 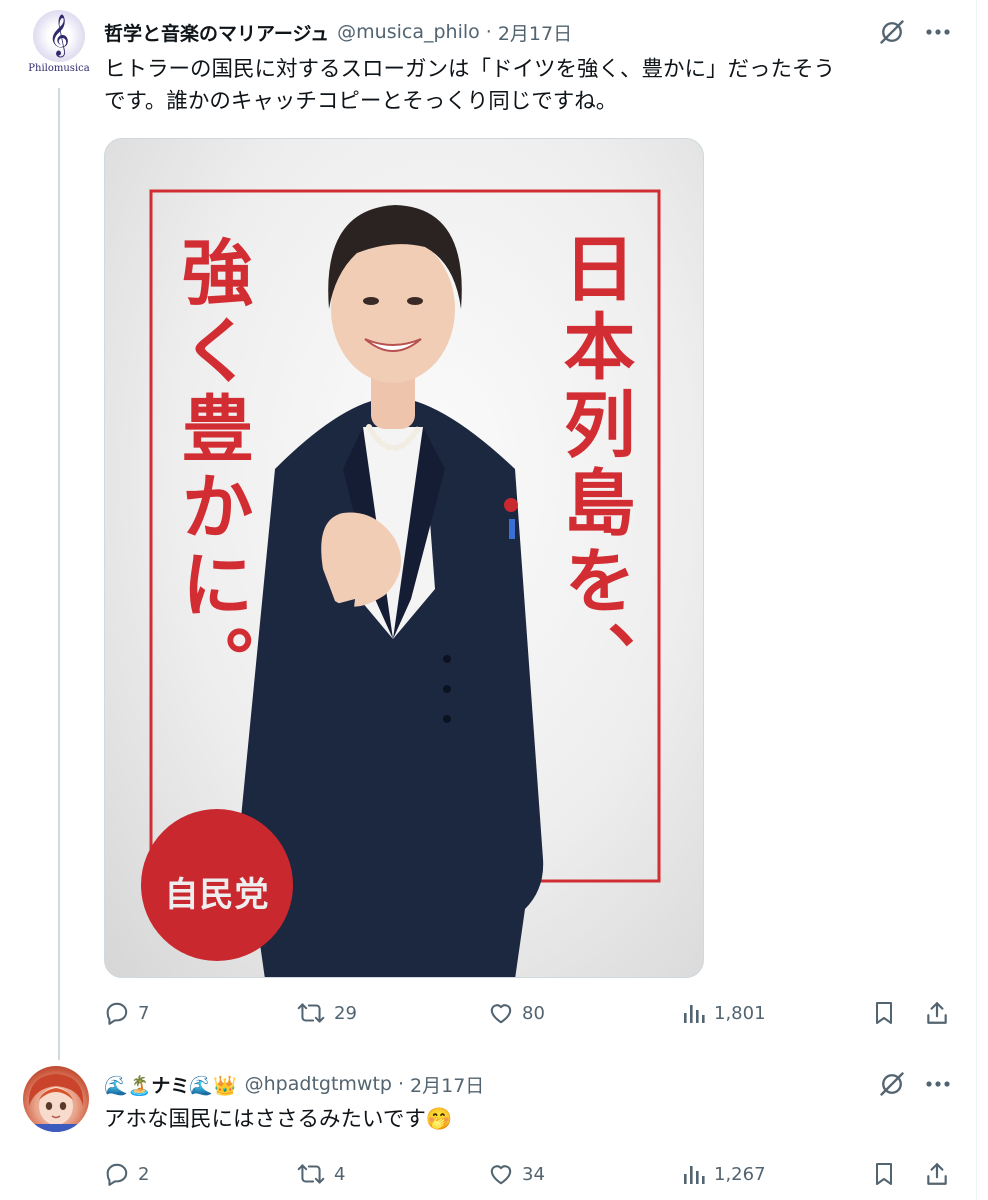 What do you see at coordinates (170, 1084) in the screenshot?
I see `reply-author-name: 🌊🏝️ナミ🌊👑` at bounding box center [170, 1084].